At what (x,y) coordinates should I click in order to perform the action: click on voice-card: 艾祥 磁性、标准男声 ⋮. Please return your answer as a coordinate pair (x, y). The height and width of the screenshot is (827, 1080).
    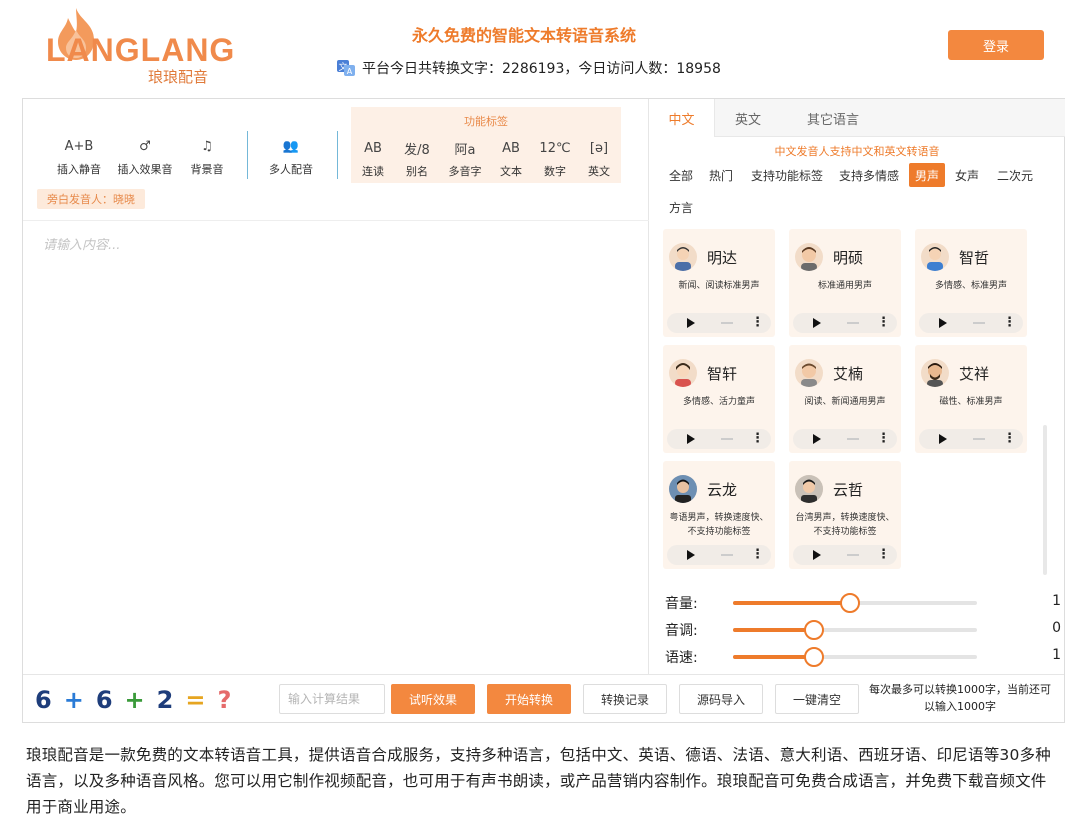
    Looking at the image, I should click on (971, 399).